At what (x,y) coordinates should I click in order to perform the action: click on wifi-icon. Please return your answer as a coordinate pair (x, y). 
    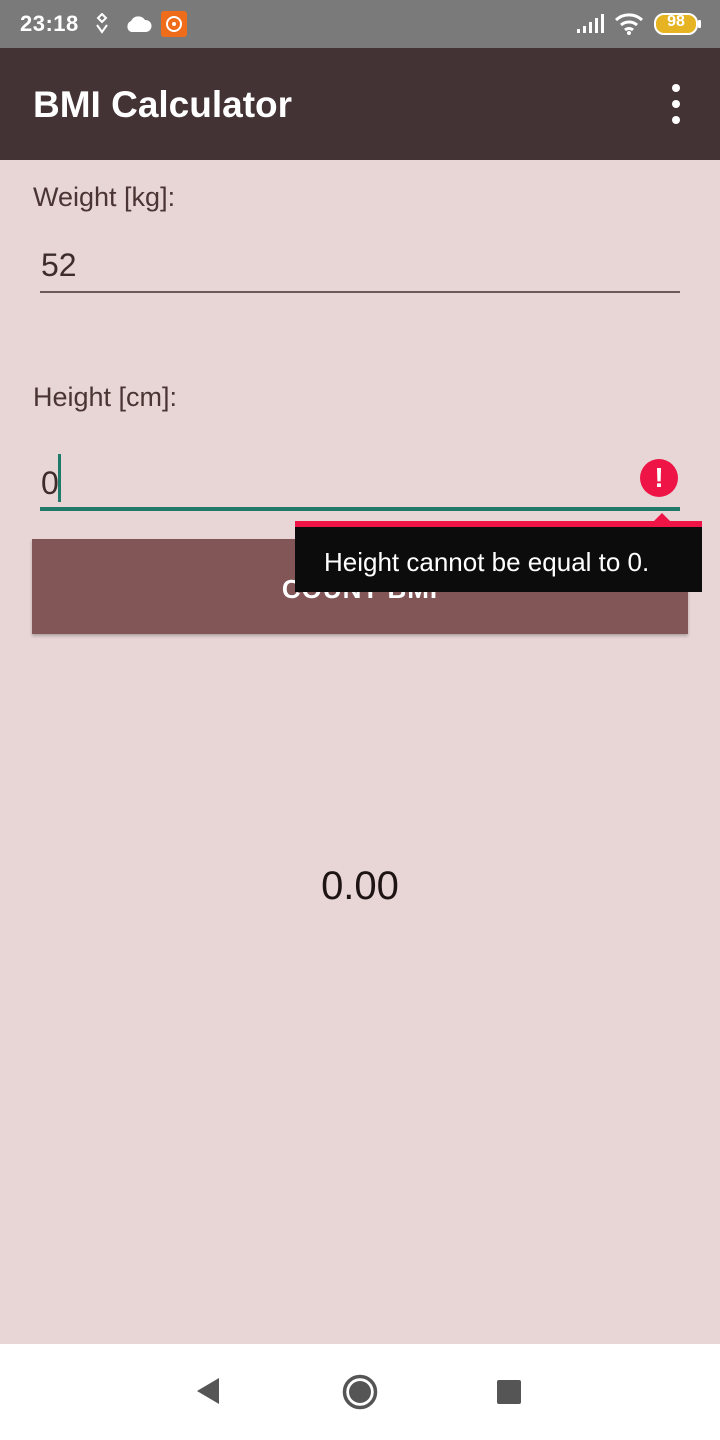
    Looking at the image, I should click on (629, 26).